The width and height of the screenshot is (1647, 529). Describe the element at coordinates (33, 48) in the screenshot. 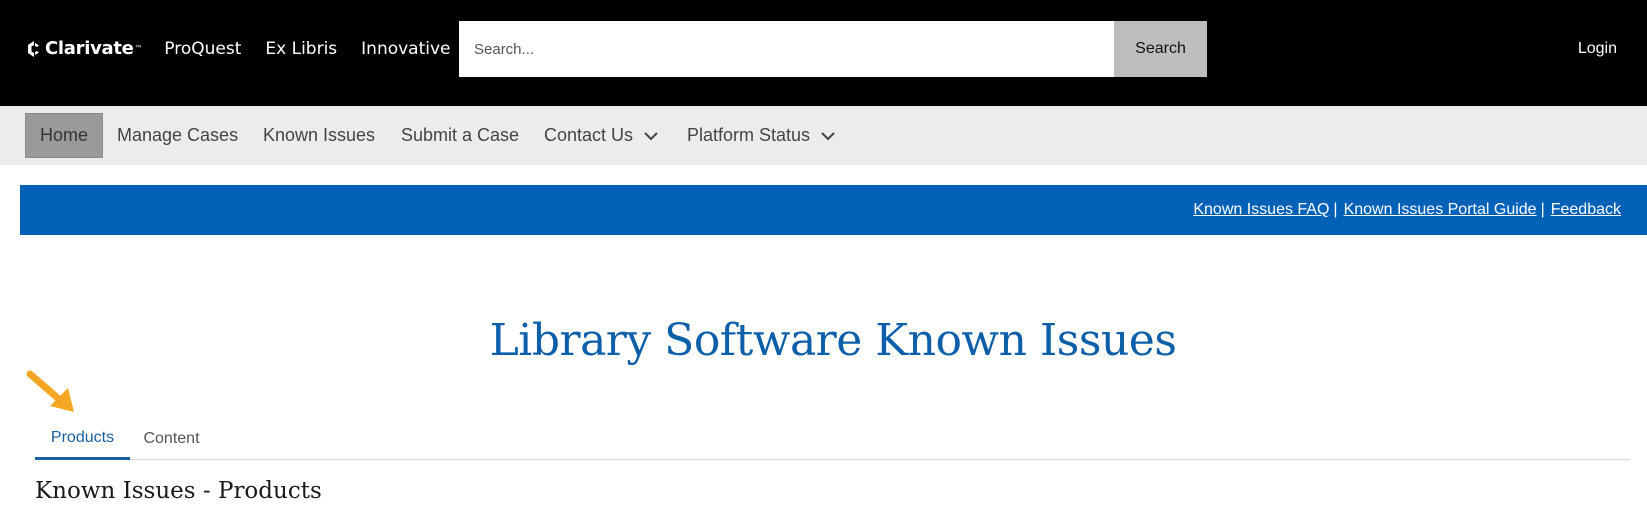

I see `clarivate-logo-icon` at that location.